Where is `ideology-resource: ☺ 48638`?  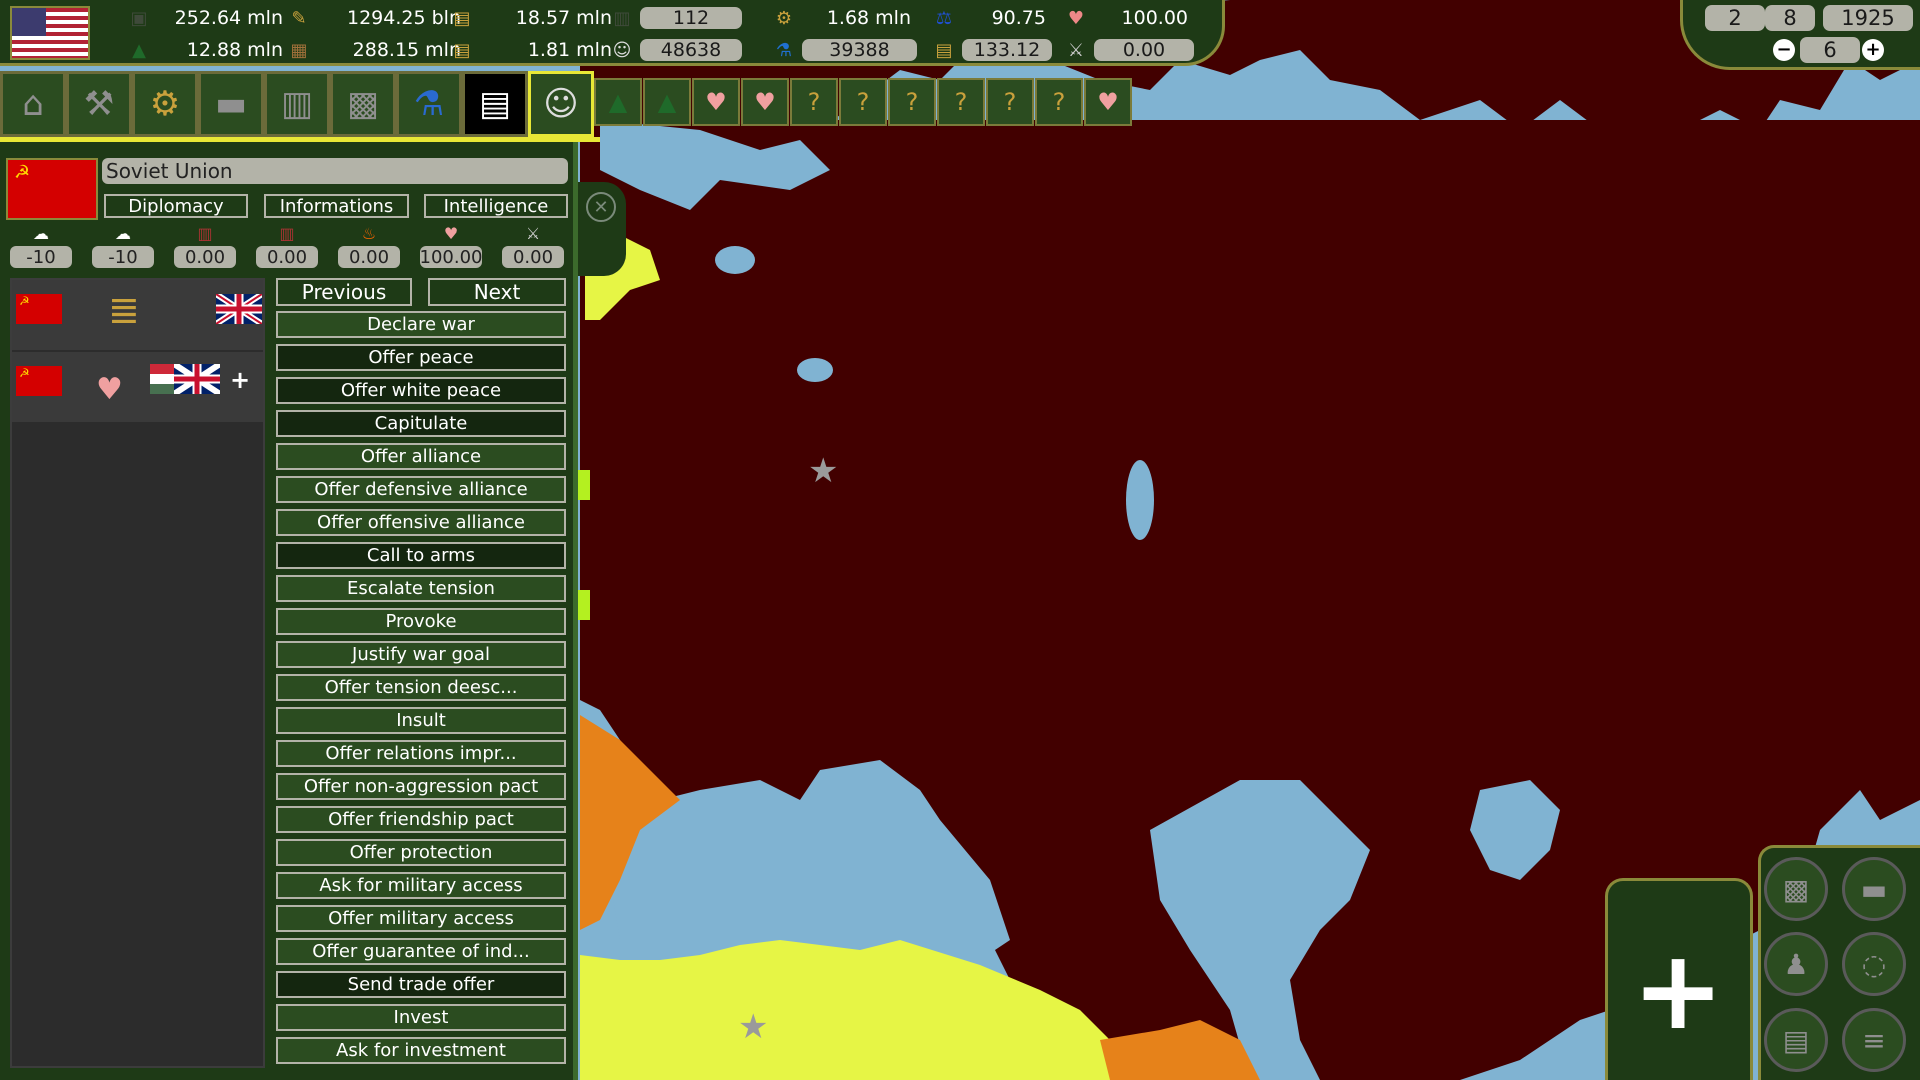
ideology-resource: ☺ 48638 is located at coordinates (675, 50).